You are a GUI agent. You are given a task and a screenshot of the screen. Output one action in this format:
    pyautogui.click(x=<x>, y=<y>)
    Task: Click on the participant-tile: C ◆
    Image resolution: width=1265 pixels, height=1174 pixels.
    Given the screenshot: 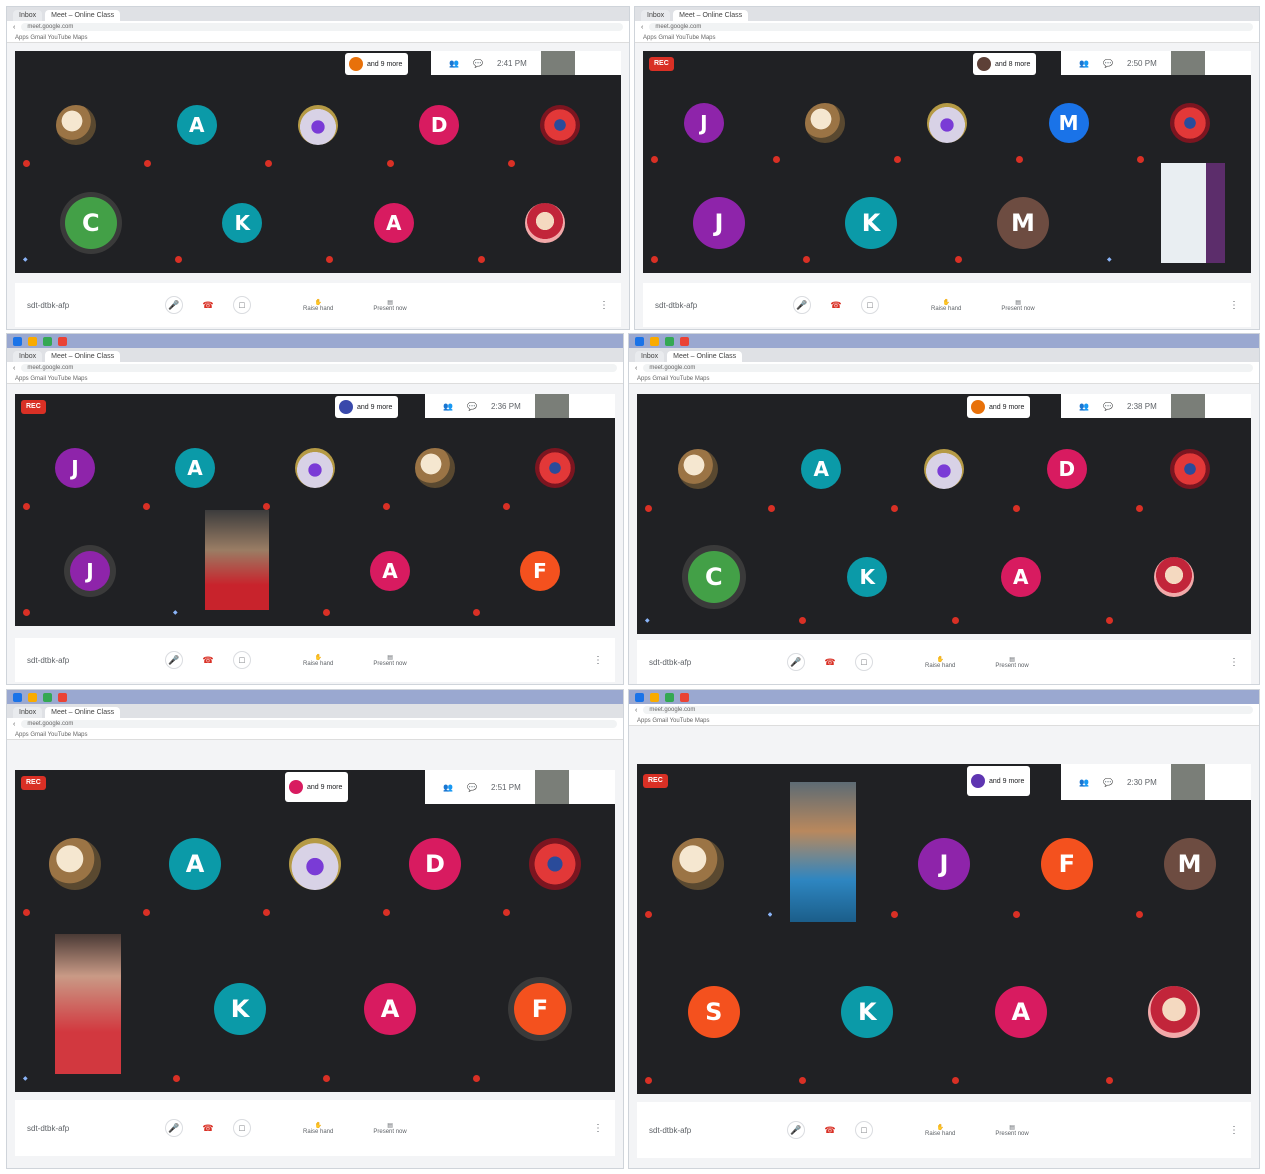 What is the action you would take?
    pyautogui.click(x=714, y=577)
    